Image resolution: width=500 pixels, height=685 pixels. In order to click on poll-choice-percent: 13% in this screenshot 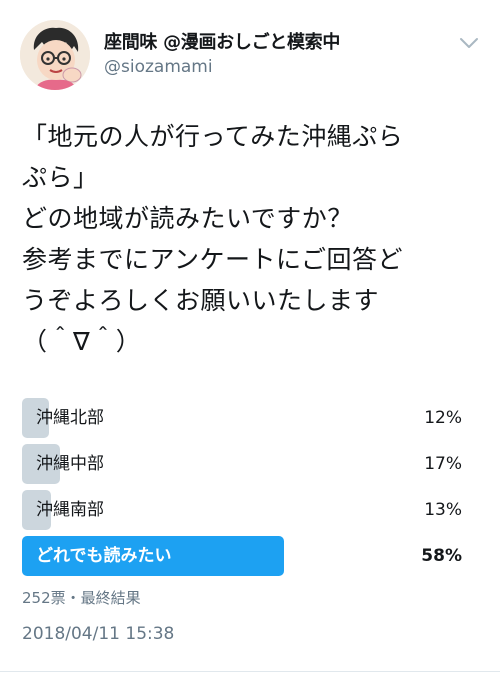, I will do `click(443, 510)`.